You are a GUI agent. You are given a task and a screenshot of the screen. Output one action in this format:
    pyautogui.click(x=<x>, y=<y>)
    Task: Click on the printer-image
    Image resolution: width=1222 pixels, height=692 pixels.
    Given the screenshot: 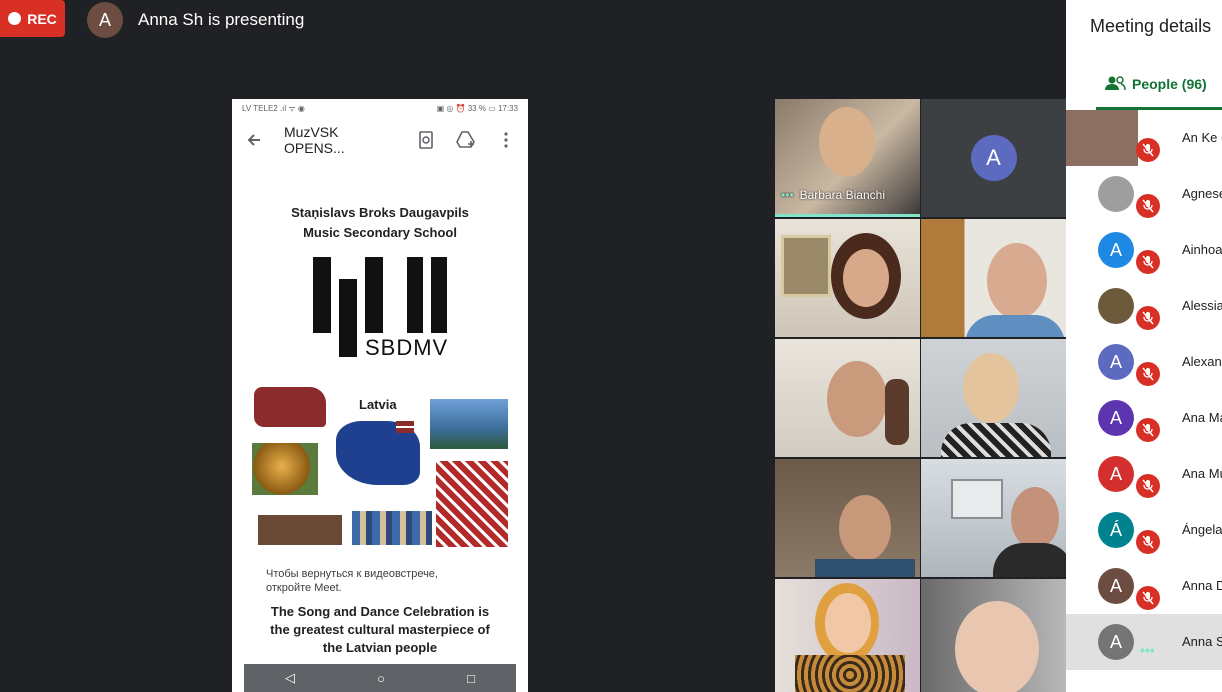 What is the action you would take?
    pyautogui.click(x=977, y=499)
    